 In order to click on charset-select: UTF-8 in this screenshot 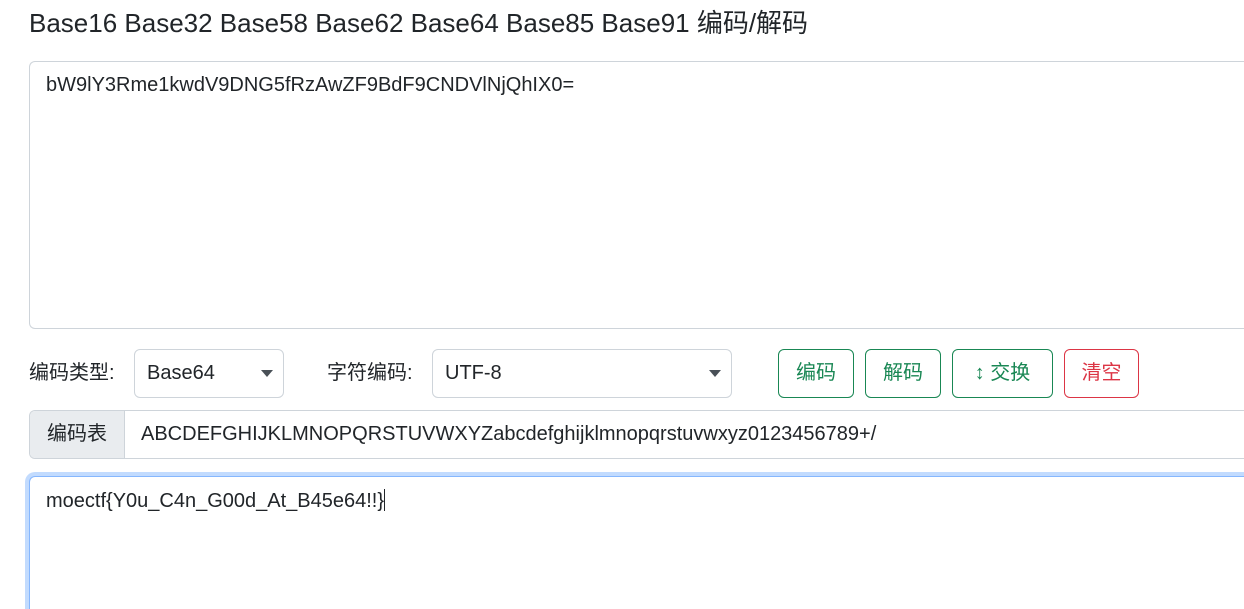, I will do `click(582, 373)`.